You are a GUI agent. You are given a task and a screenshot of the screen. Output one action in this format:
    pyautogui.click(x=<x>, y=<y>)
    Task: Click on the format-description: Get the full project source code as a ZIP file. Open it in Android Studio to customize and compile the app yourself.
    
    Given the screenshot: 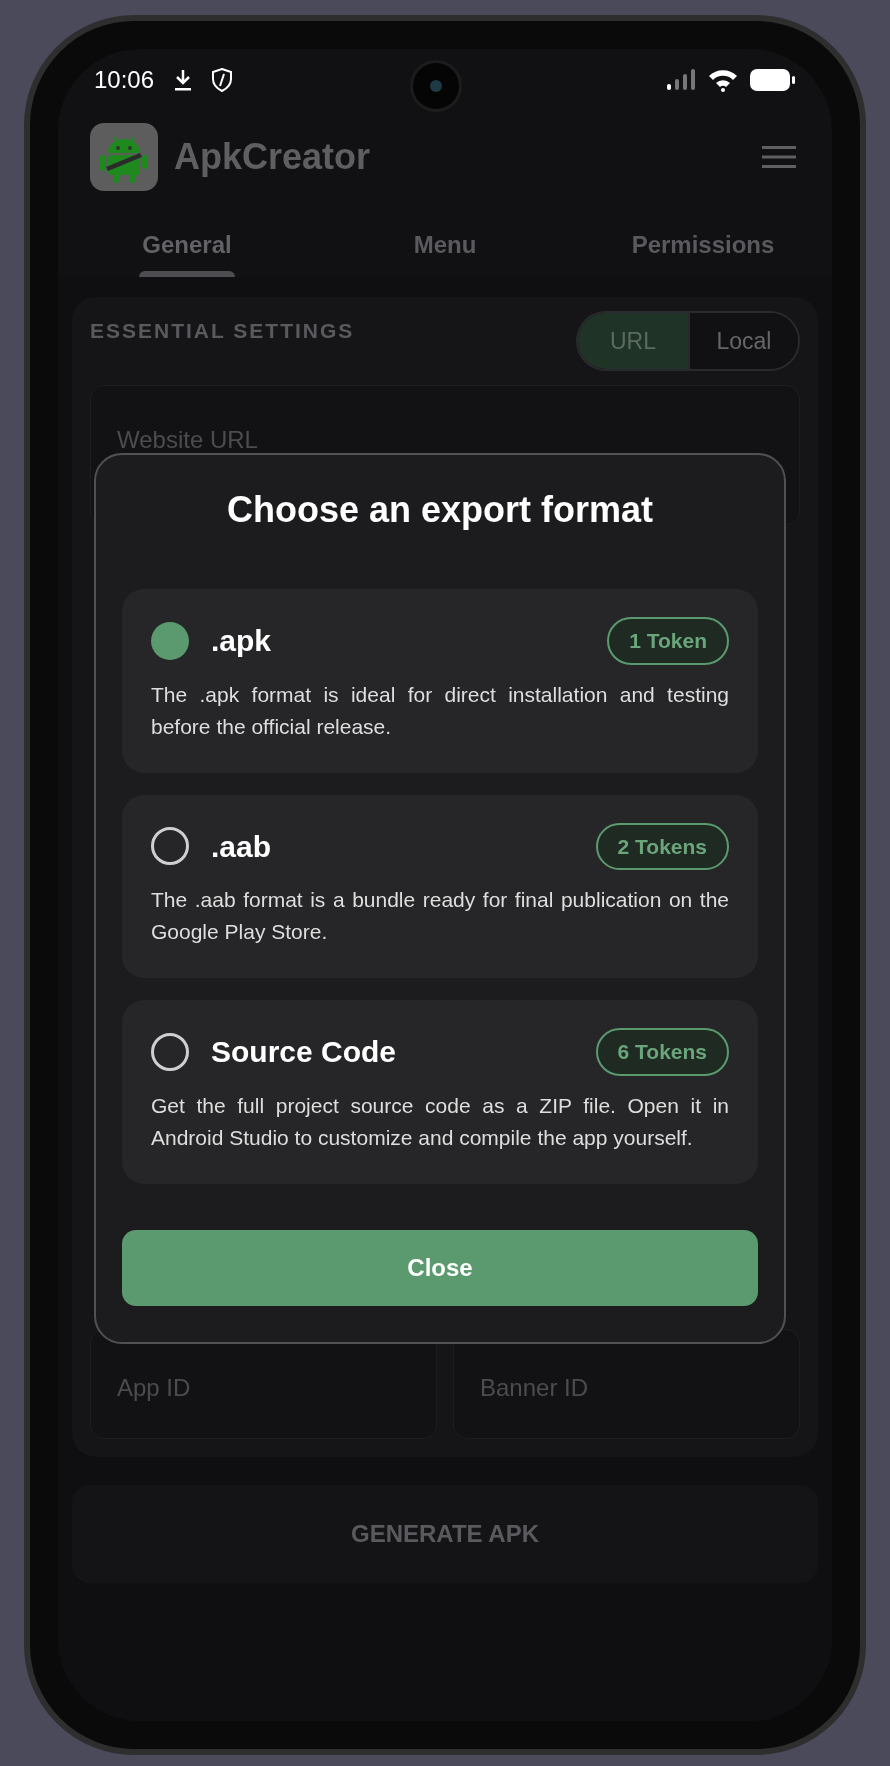 What is the action you would take?
    pyautogui.click(x=440, y=1121)
    